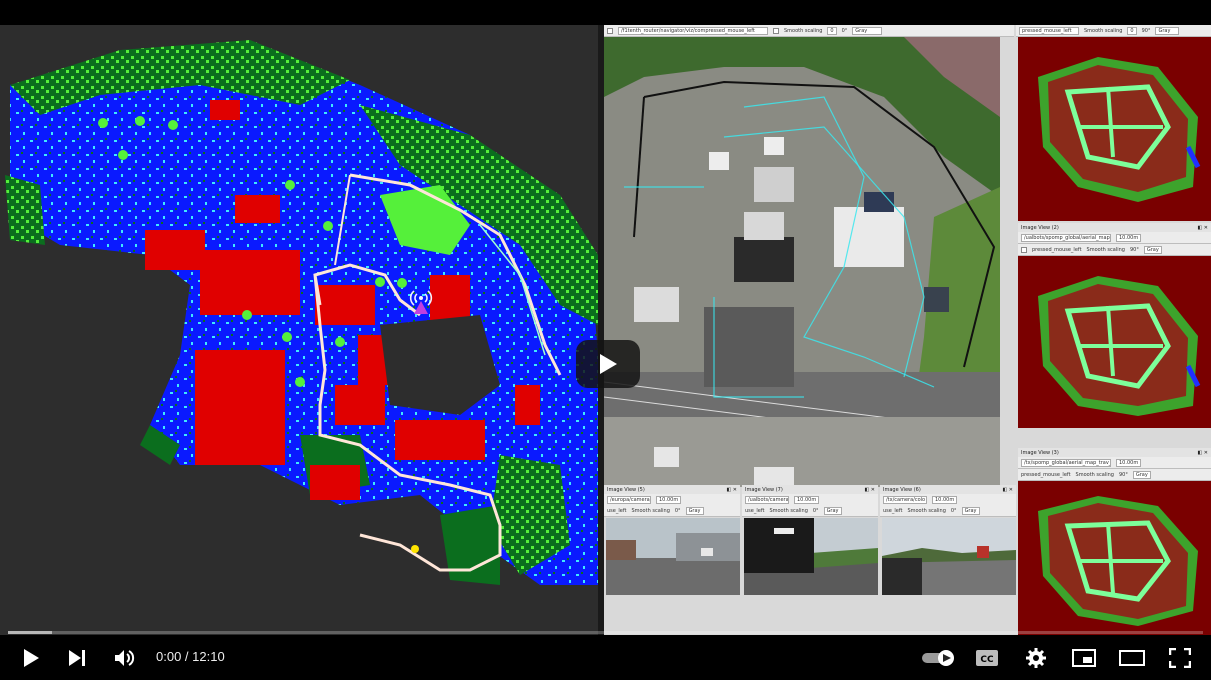 This screenshot has width=1211, height=680. What do you see at coordinates (190, 656) in the screenshot?
I see `time-display: 0:00 / 12:10` at bounding box center [190, 656].